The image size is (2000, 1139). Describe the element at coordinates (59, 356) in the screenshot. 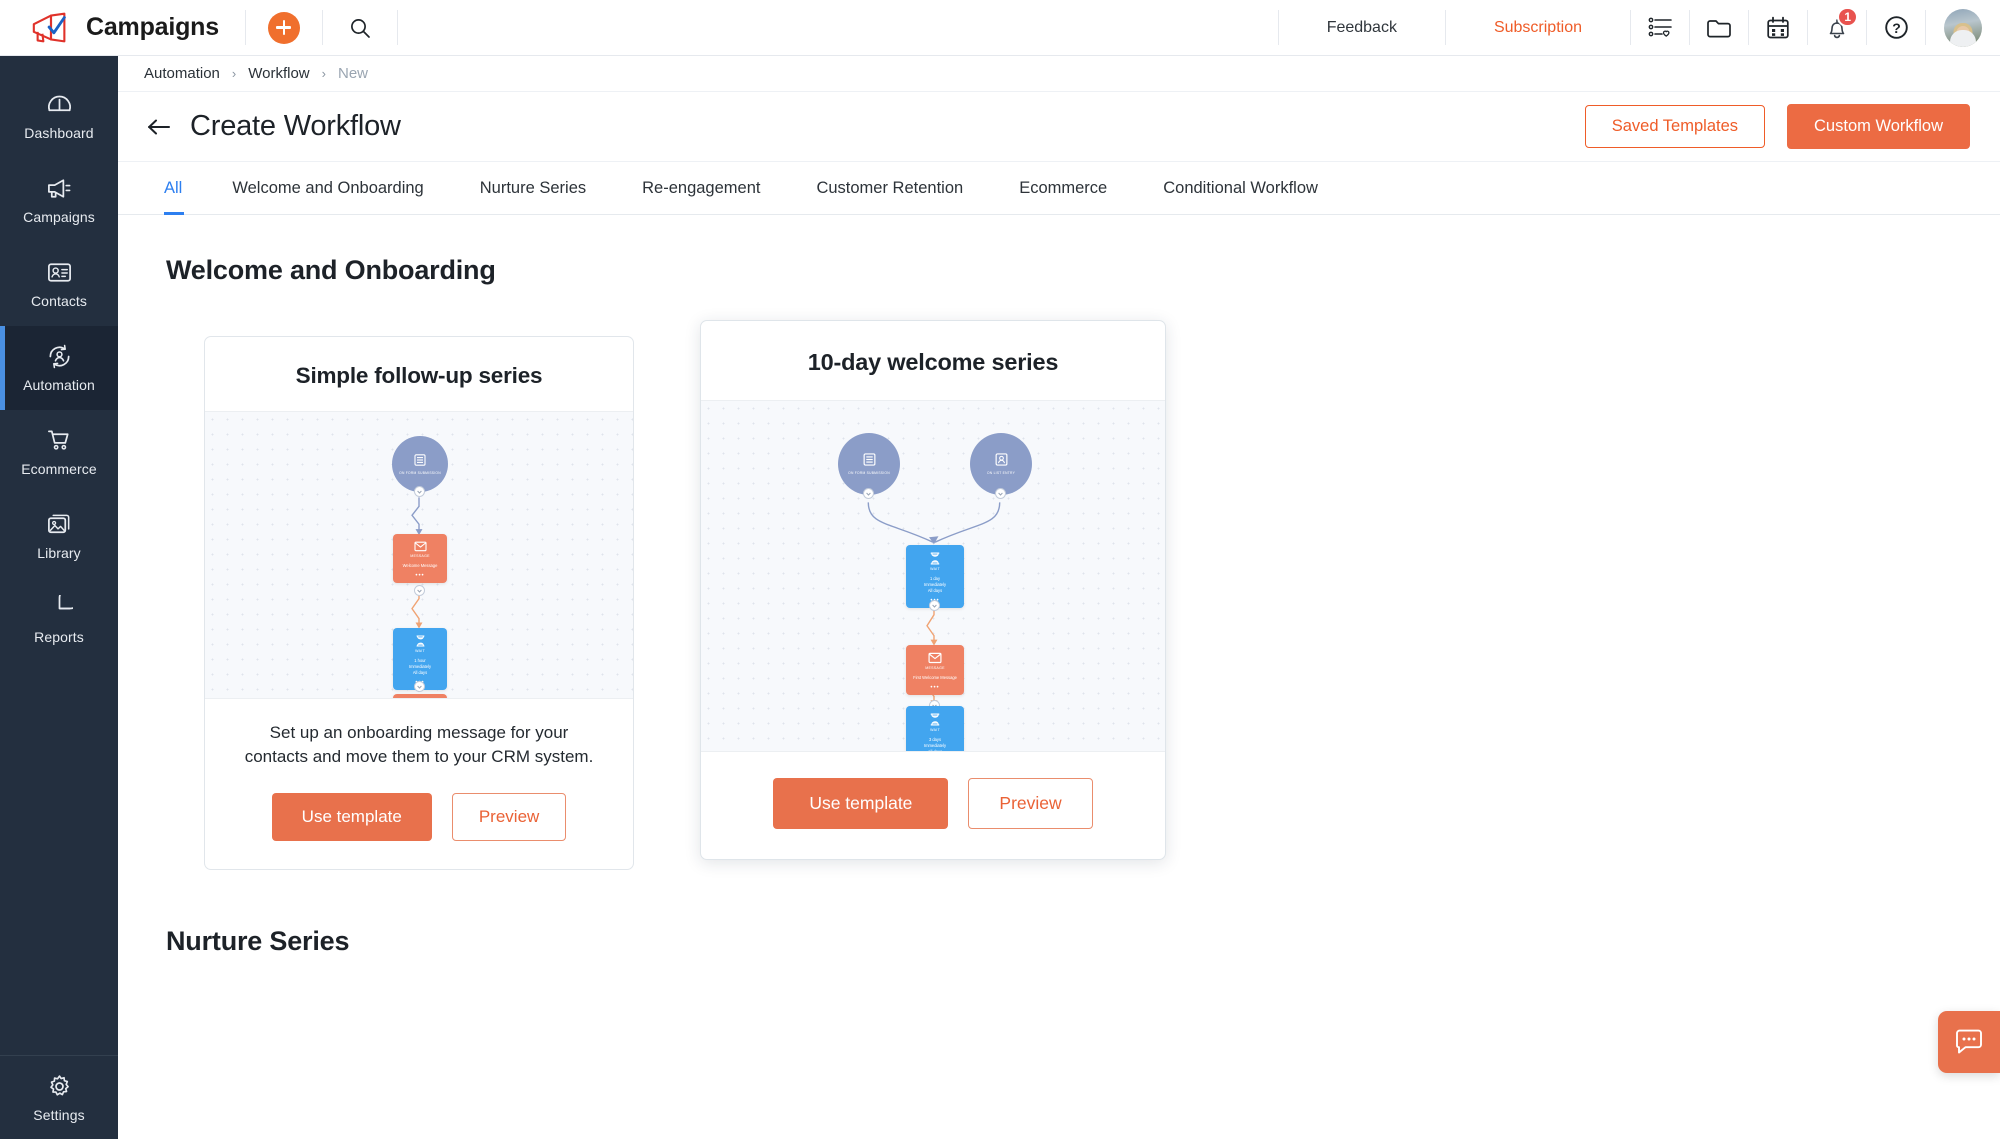

I see `automation-icon` at that location.